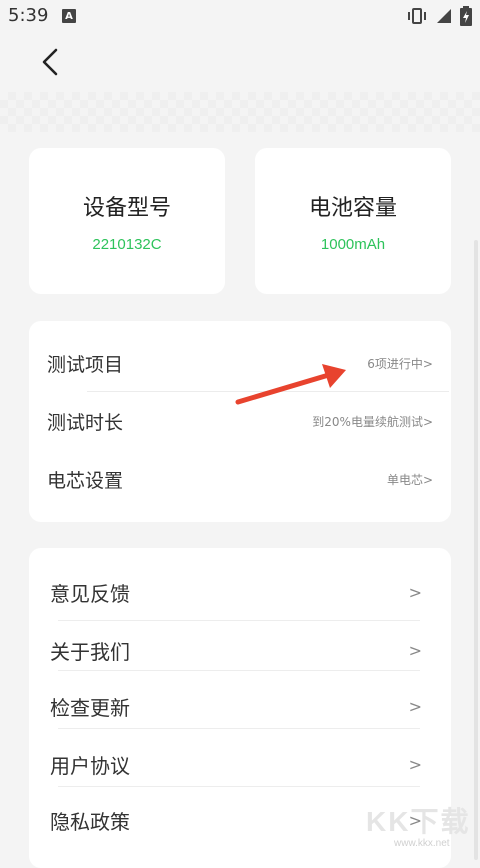 The image size is (480, 868). I want to click on menu-item-user-agreement: 用户协议 >, so click(236, 764).